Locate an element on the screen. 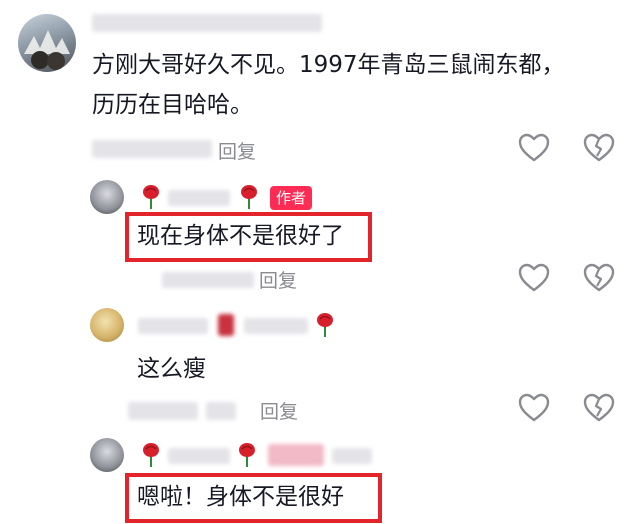 This screenshot has width=640, height=524. author-badge-blurred is located at coordinates (296, 455).